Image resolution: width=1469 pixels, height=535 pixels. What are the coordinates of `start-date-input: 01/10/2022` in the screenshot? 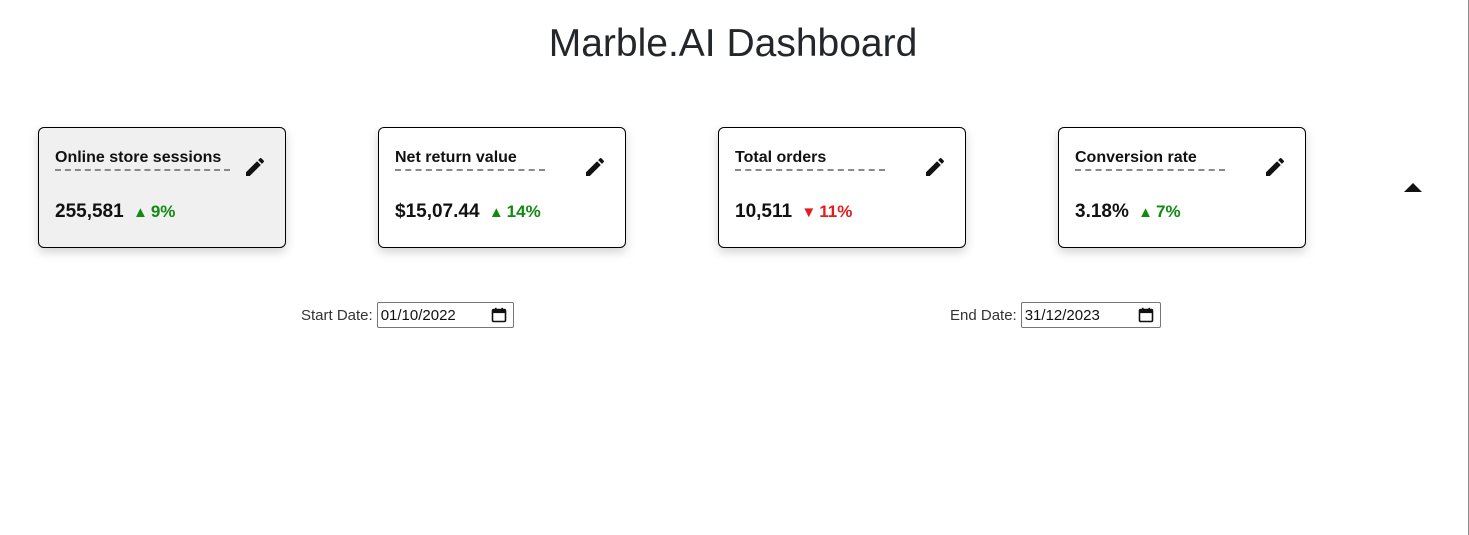 It's located at (445, 315).